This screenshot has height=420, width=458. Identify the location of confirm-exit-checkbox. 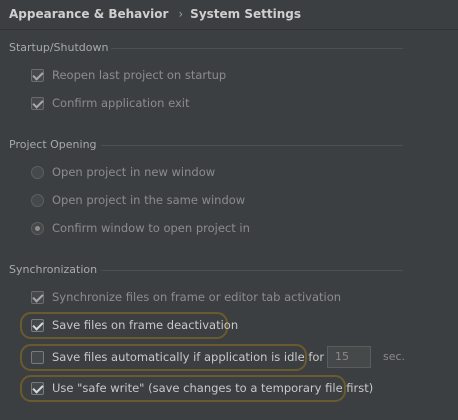
(37, 103).